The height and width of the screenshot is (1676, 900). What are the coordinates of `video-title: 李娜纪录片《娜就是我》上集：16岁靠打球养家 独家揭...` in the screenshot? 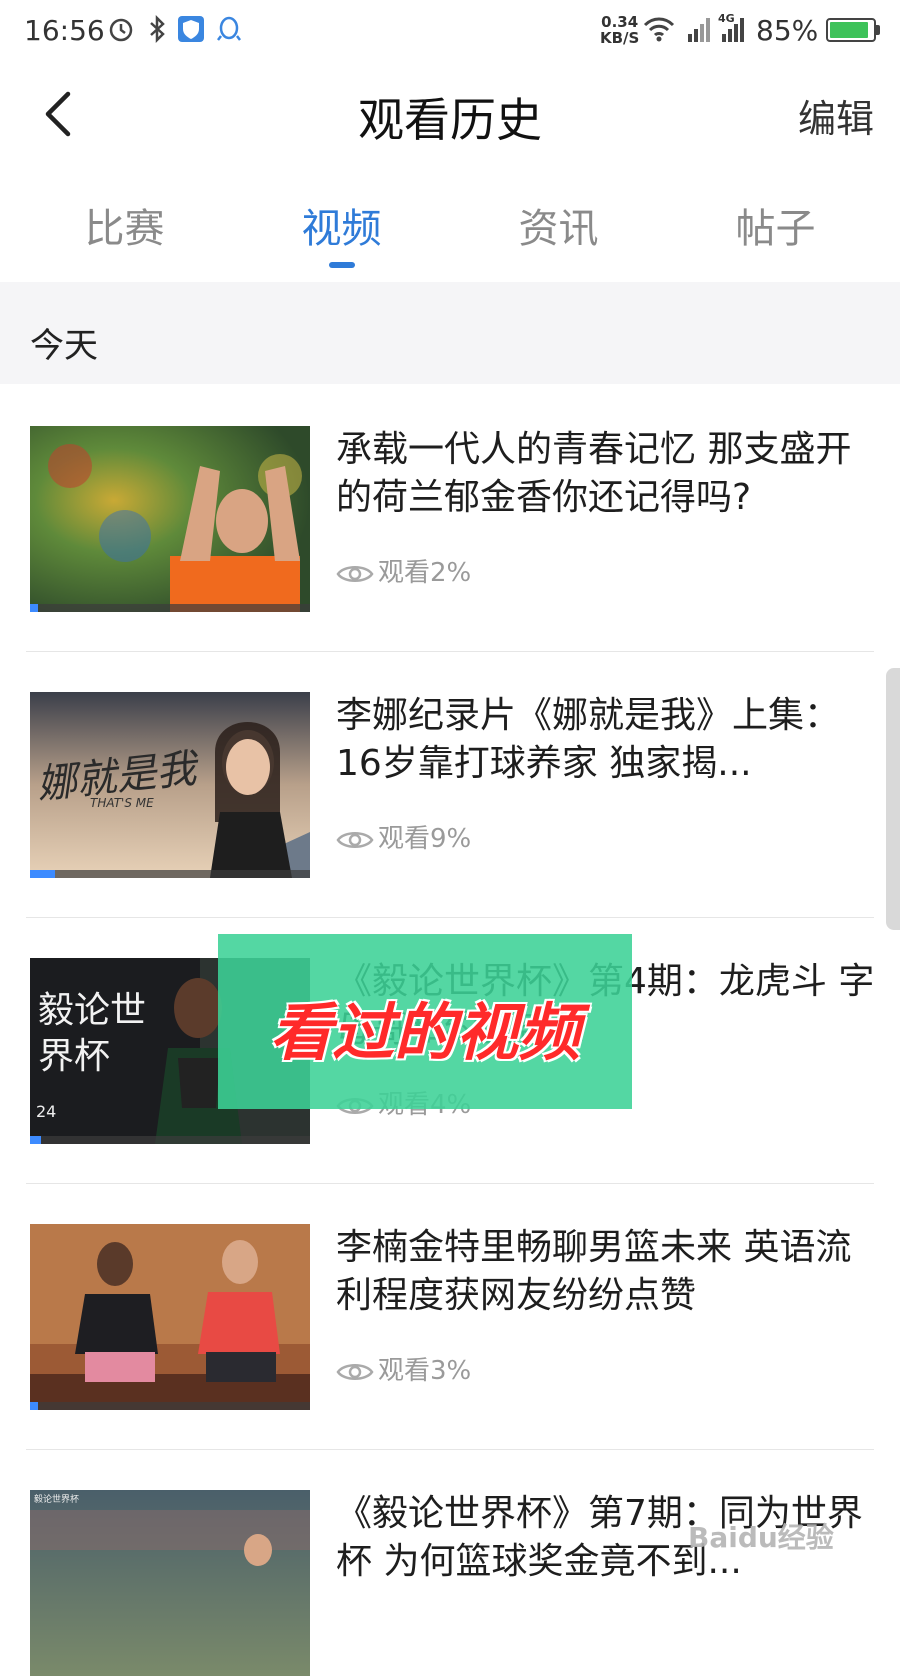 It's located at (588, 739).